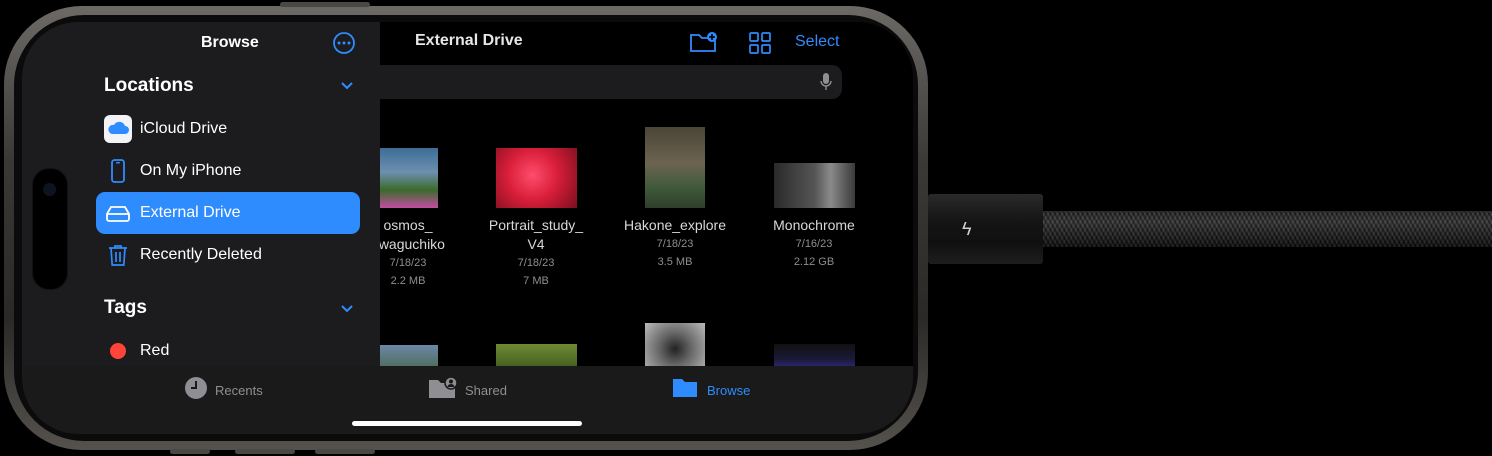 This screenshot has width=1492, height=456. What do you see at coordinates (184, 128) in the screenshot?
I see `sidebar-item-label: iCloud Drive` at bounding box center [184, 128].